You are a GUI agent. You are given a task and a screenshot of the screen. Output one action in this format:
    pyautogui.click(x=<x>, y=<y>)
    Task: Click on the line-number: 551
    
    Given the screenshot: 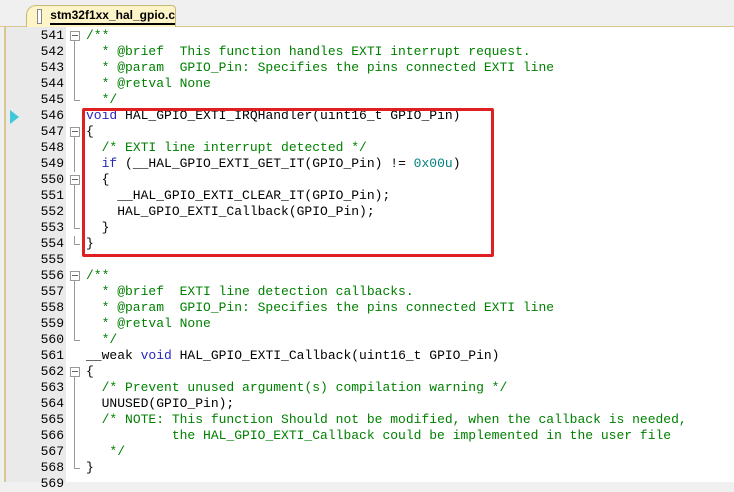 What is the action you would take?
    pyautogui.click(x=52, y=195)
    